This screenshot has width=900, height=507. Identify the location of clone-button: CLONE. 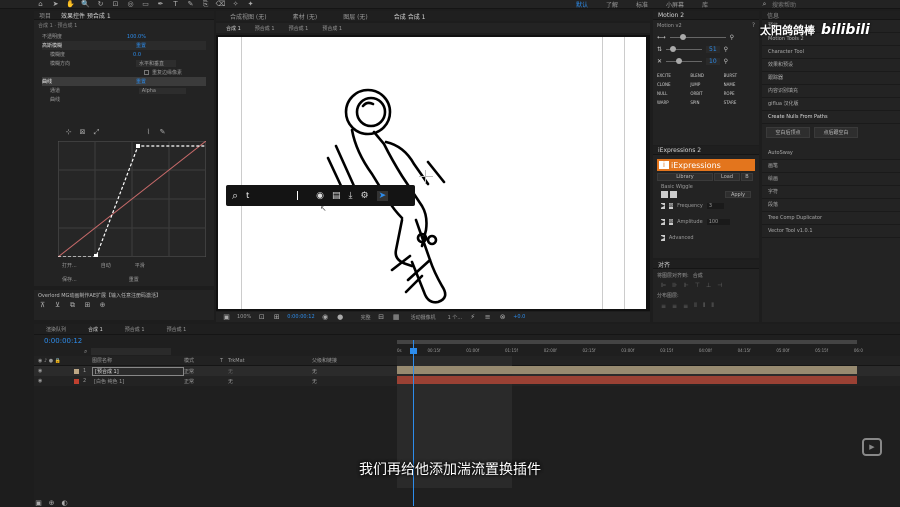
(672, 84).